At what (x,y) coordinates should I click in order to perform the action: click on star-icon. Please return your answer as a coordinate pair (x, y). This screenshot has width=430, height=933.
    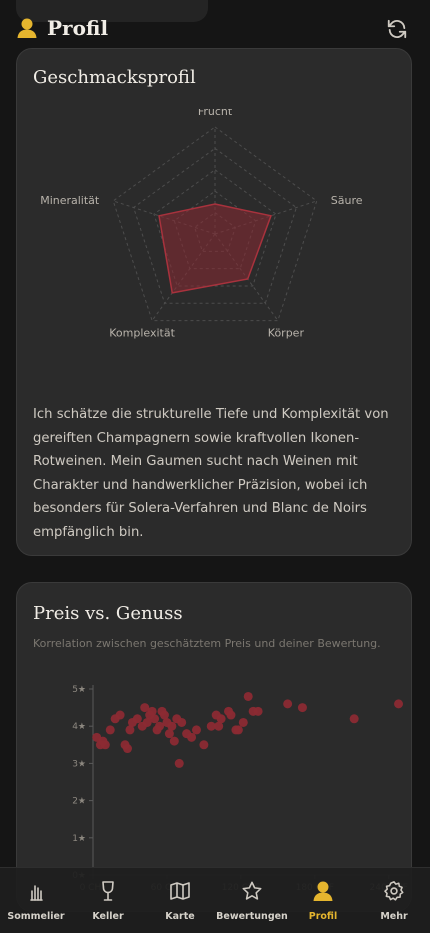
    Looking at the image, I should click on (252, 890).